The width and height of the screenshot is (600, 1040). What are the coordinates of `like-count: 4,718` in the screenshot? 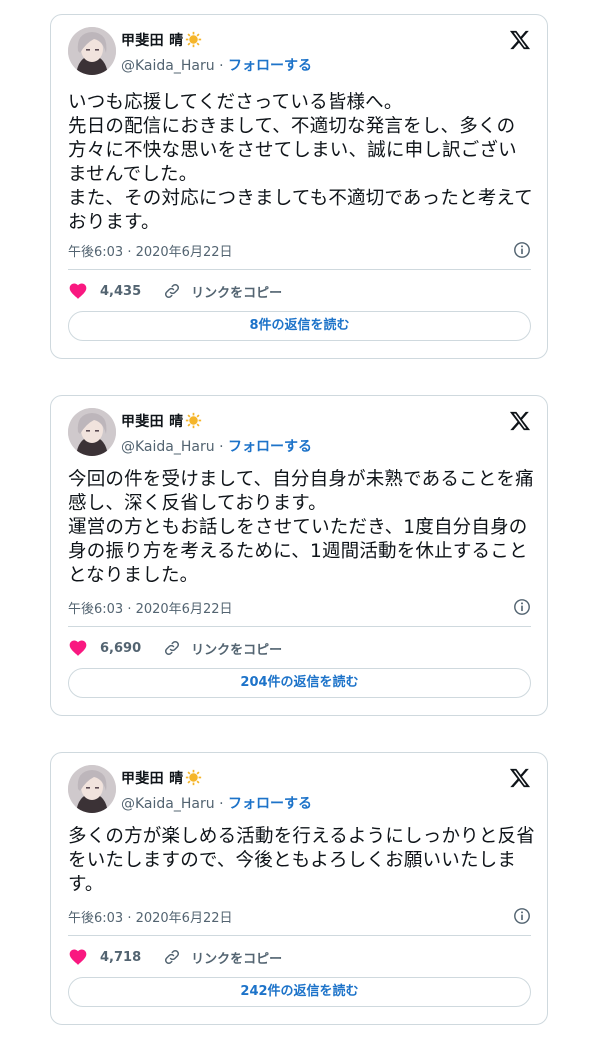 It's located at (121, 957).